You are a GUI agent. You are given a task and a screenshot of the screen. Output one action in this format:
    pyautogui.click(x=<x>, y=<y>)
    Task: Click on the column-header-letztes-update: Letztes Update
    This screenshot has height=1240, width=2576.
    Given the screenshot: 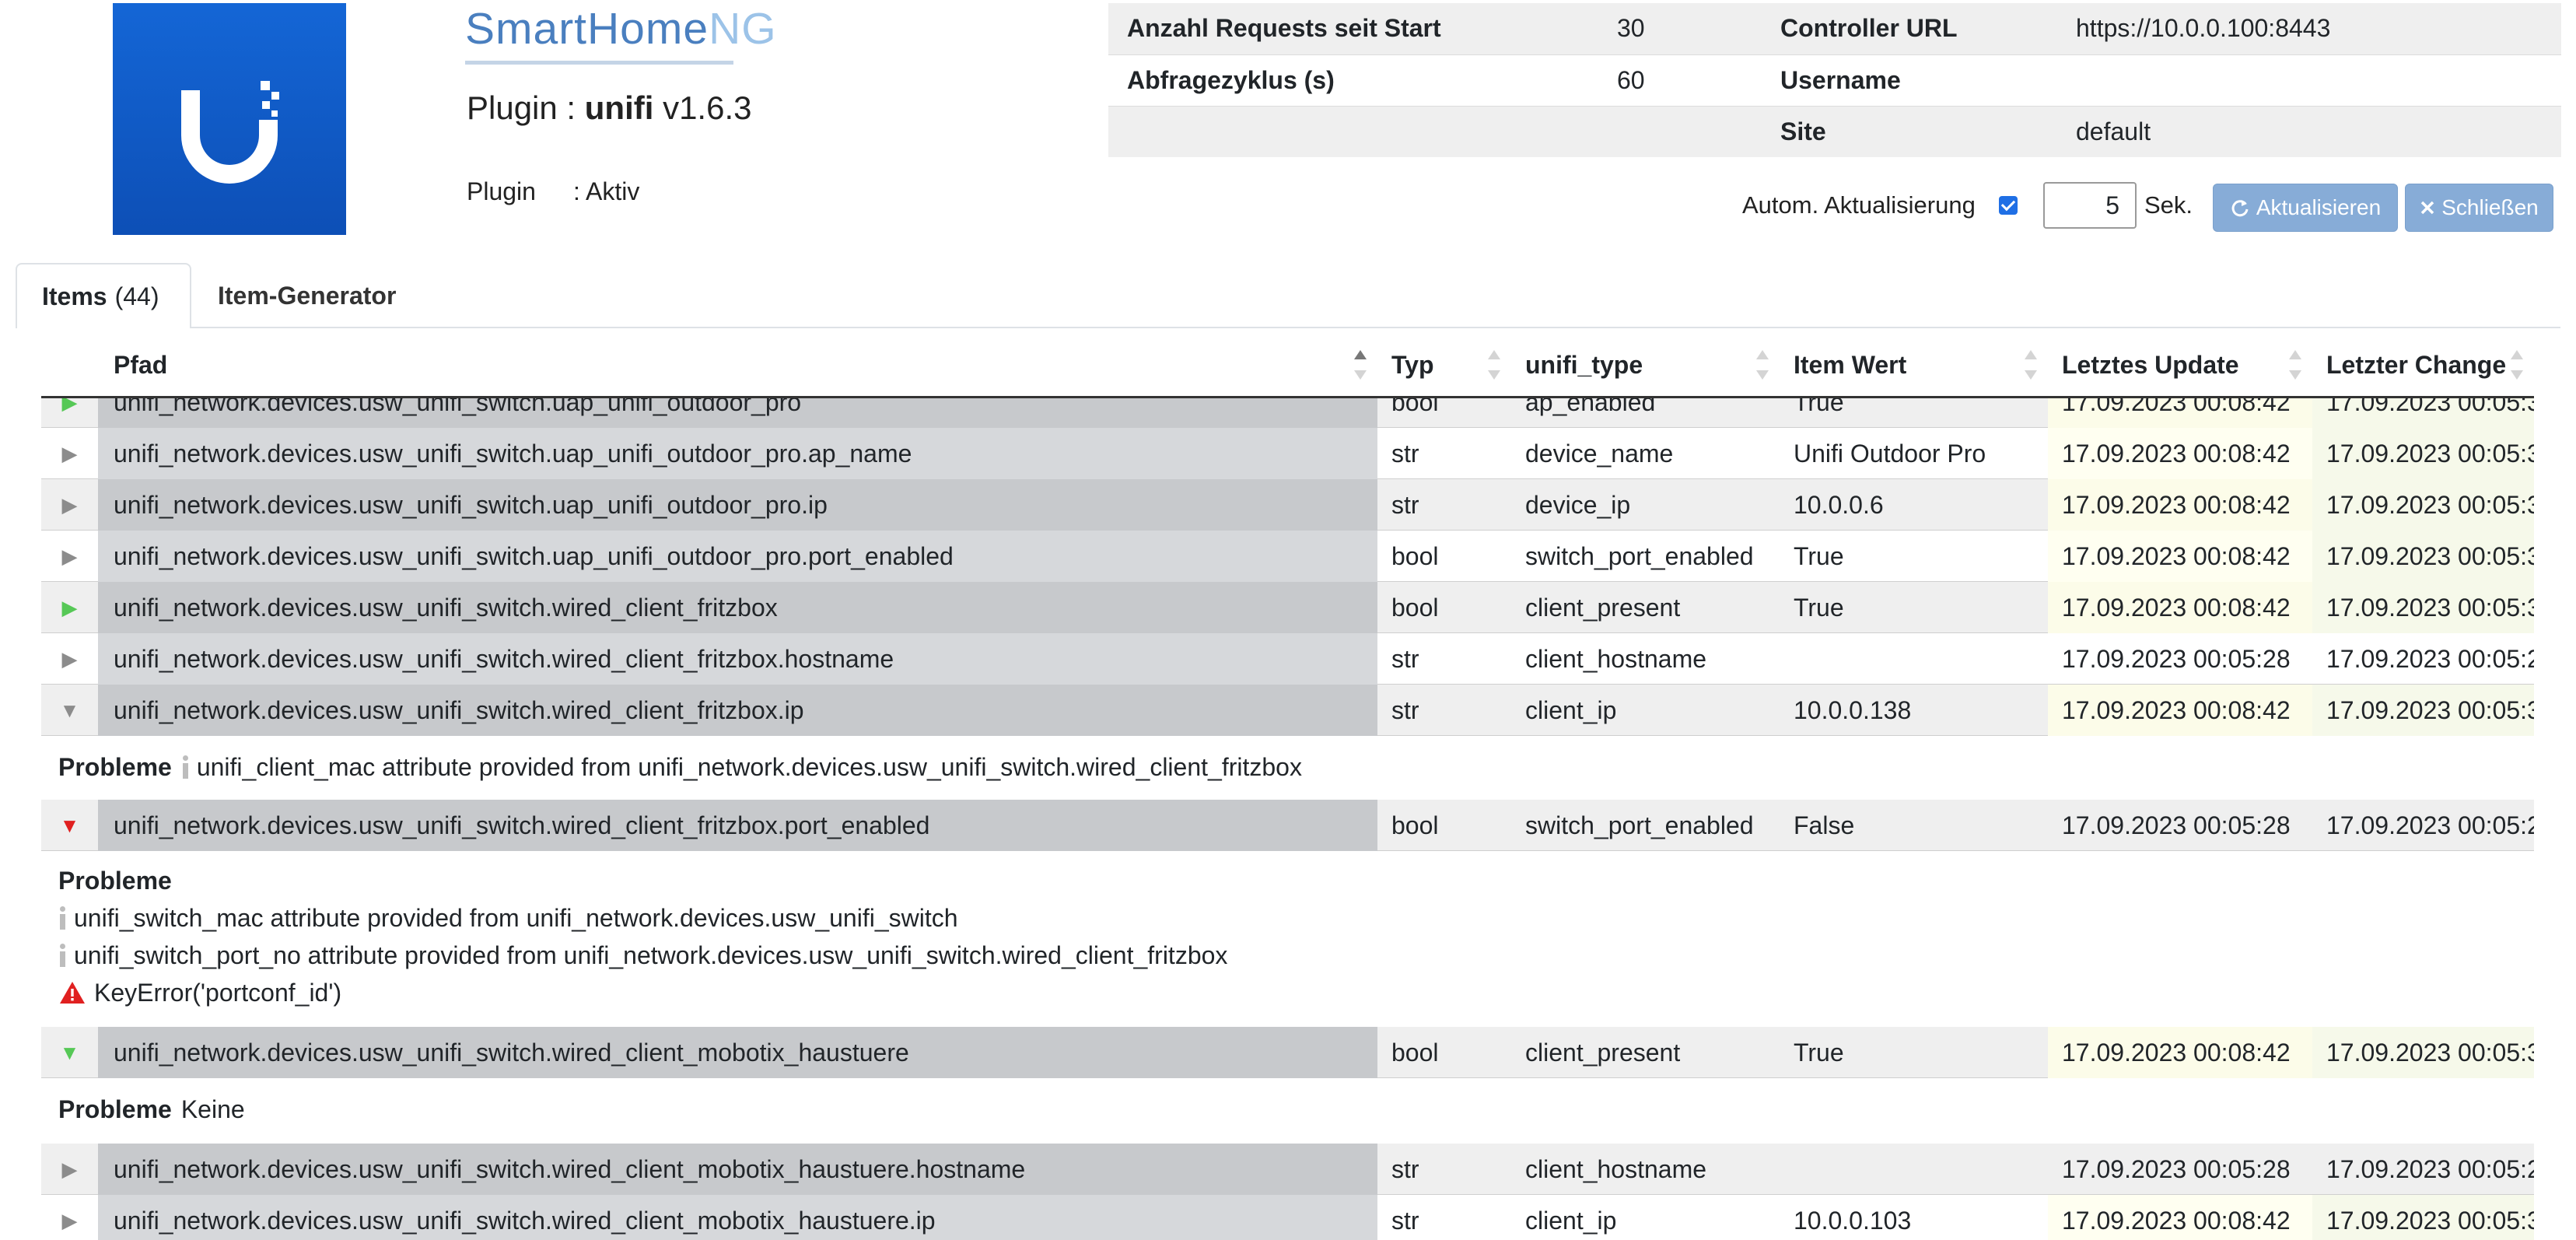 What is the action you would take?
    pyautogui.click(x=2187, y=365)
    